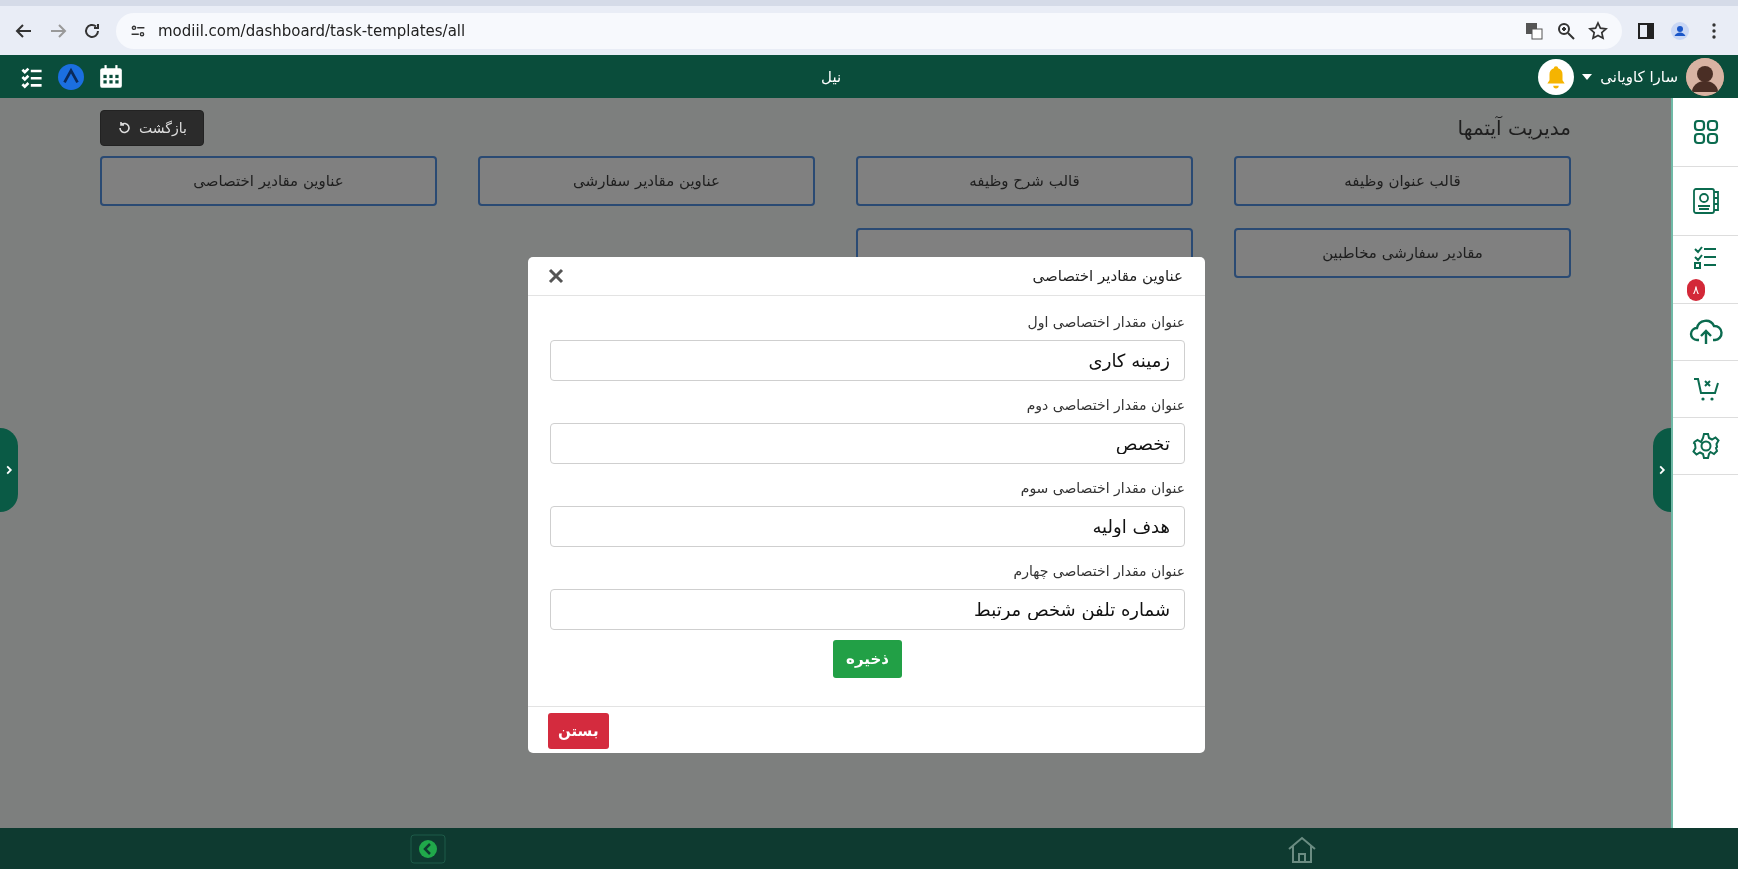 Image resolution: width=1738 pixels, height=869 pixels. Describe the element at coordinates (1705, 201) in the screenshot. I see `contact-book-icon` at that location.